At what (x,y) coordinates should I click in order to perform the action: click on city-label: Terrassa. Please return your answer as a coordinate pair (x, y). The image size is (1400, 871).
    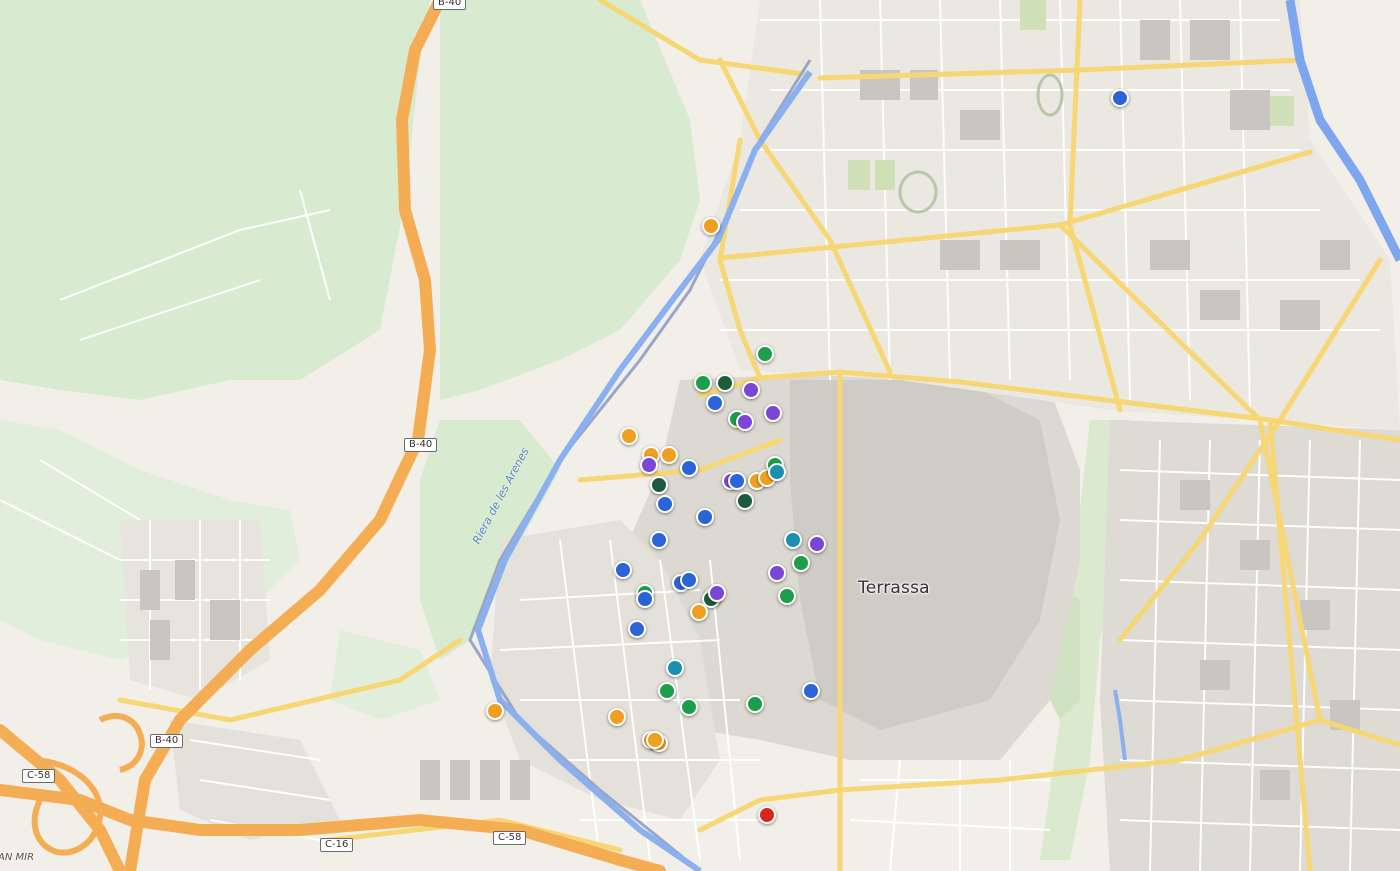
    Looking at the image, I should click on (894, 588).